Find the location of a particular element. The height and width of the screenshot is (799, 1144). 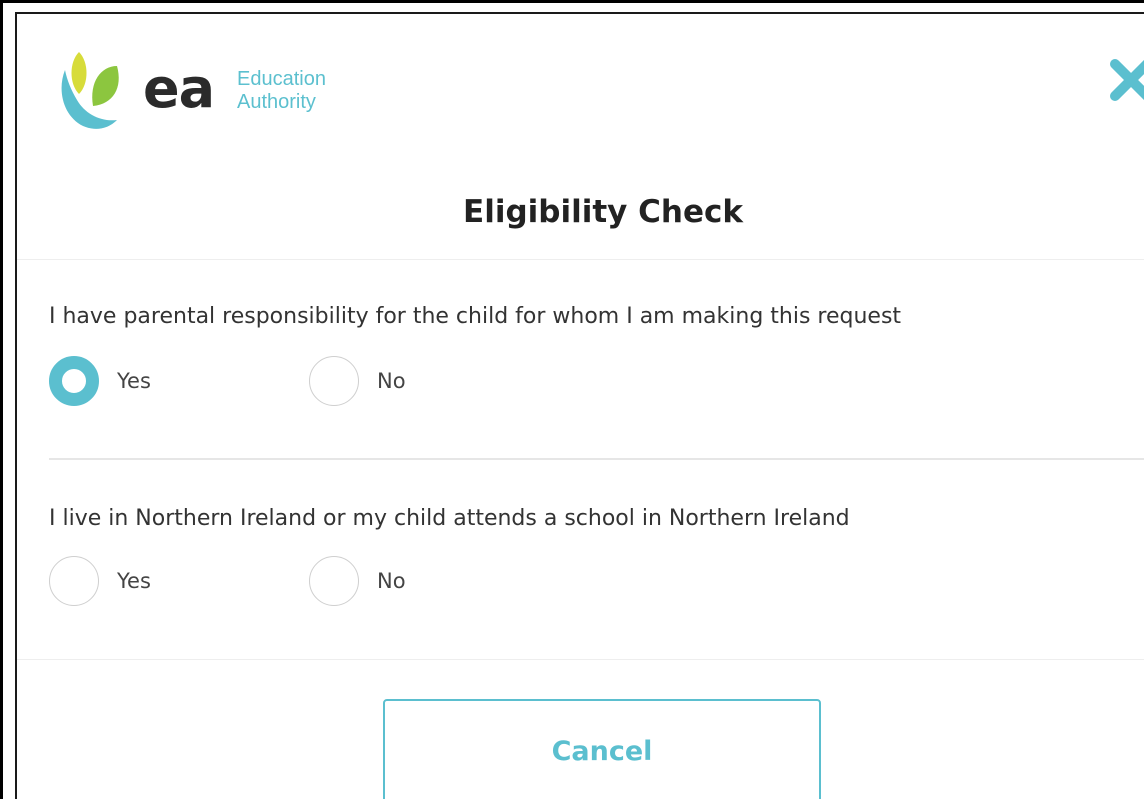

radio-option-q1-no: No is located at coordinates (357, 381).